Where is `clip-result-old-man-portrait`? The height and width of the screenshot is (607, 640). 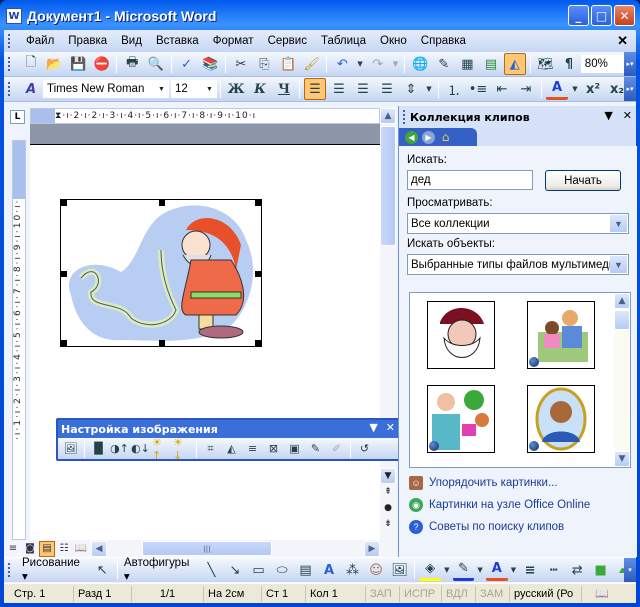
clip-result-old-man-portrait is located at coordinates (561, 419).